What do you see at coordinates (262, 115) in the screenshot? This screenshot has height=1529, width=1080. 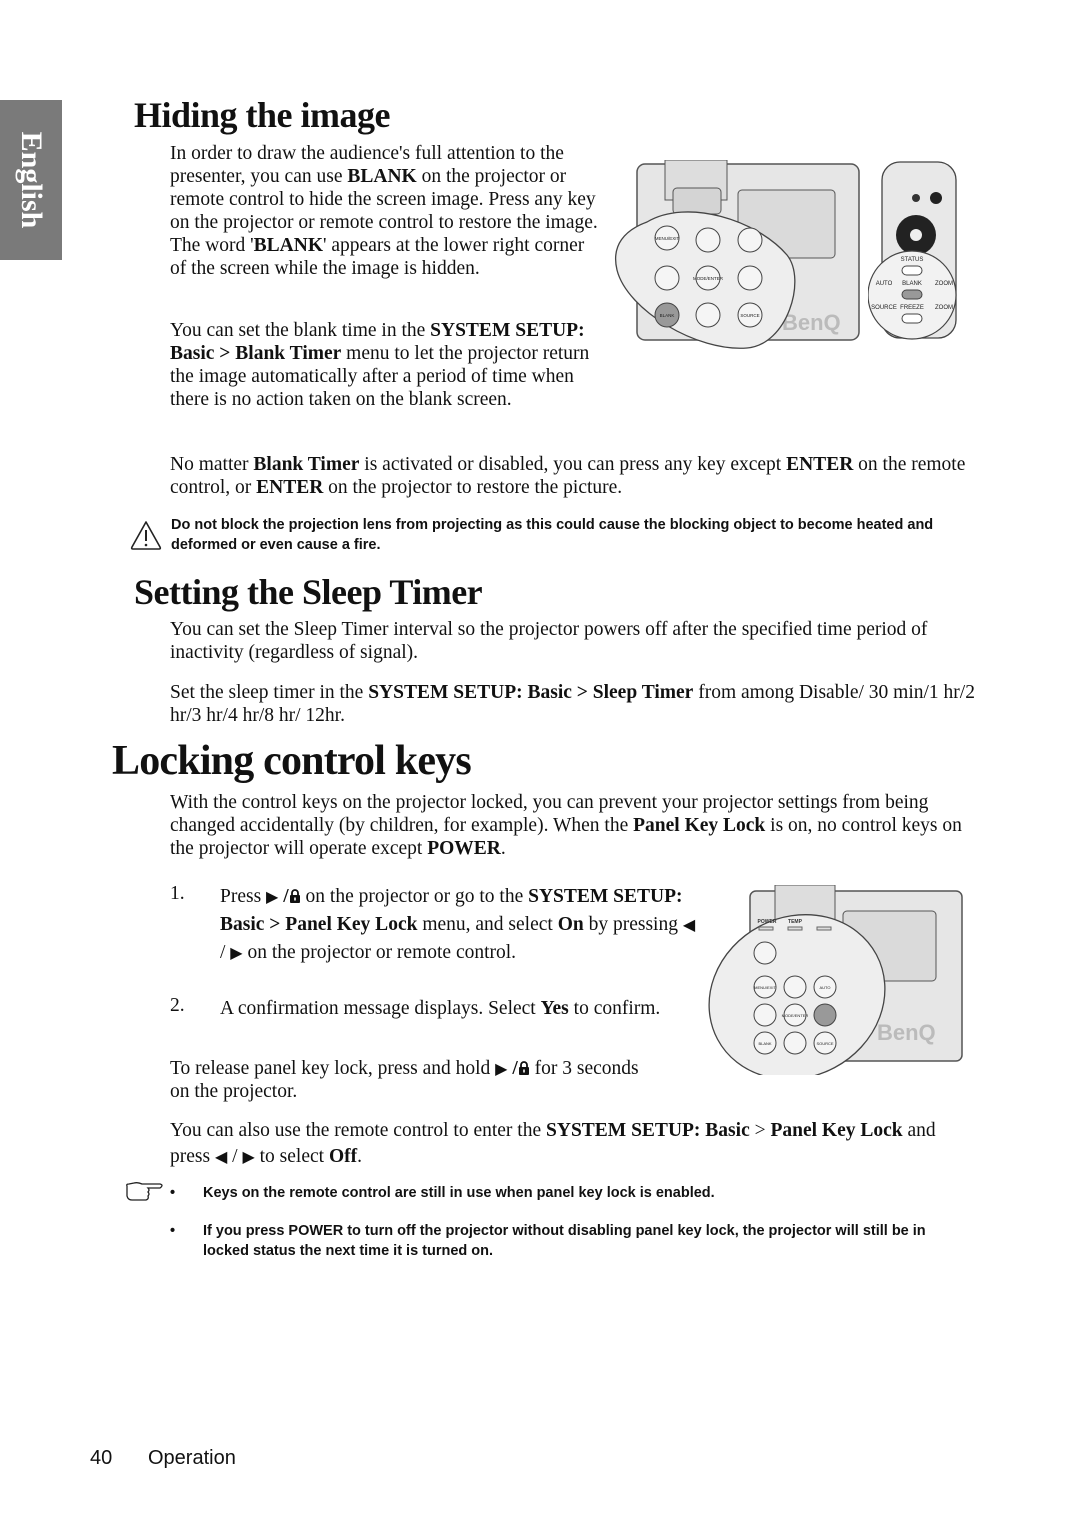 I see `section-title-hiding-image: Hiding the image` at bounding box center [262, 115].